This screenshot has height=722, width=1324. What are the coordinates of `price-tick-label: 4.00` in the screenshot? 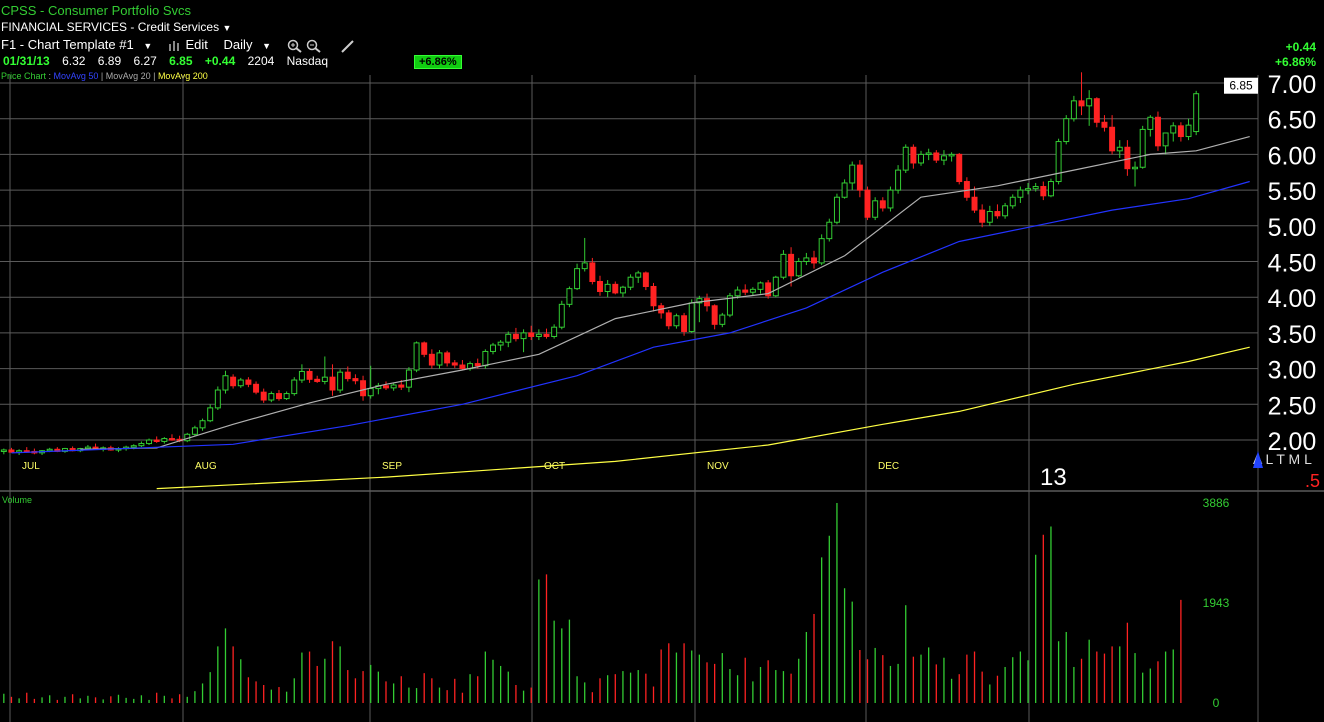 It's located at (1292, 299).